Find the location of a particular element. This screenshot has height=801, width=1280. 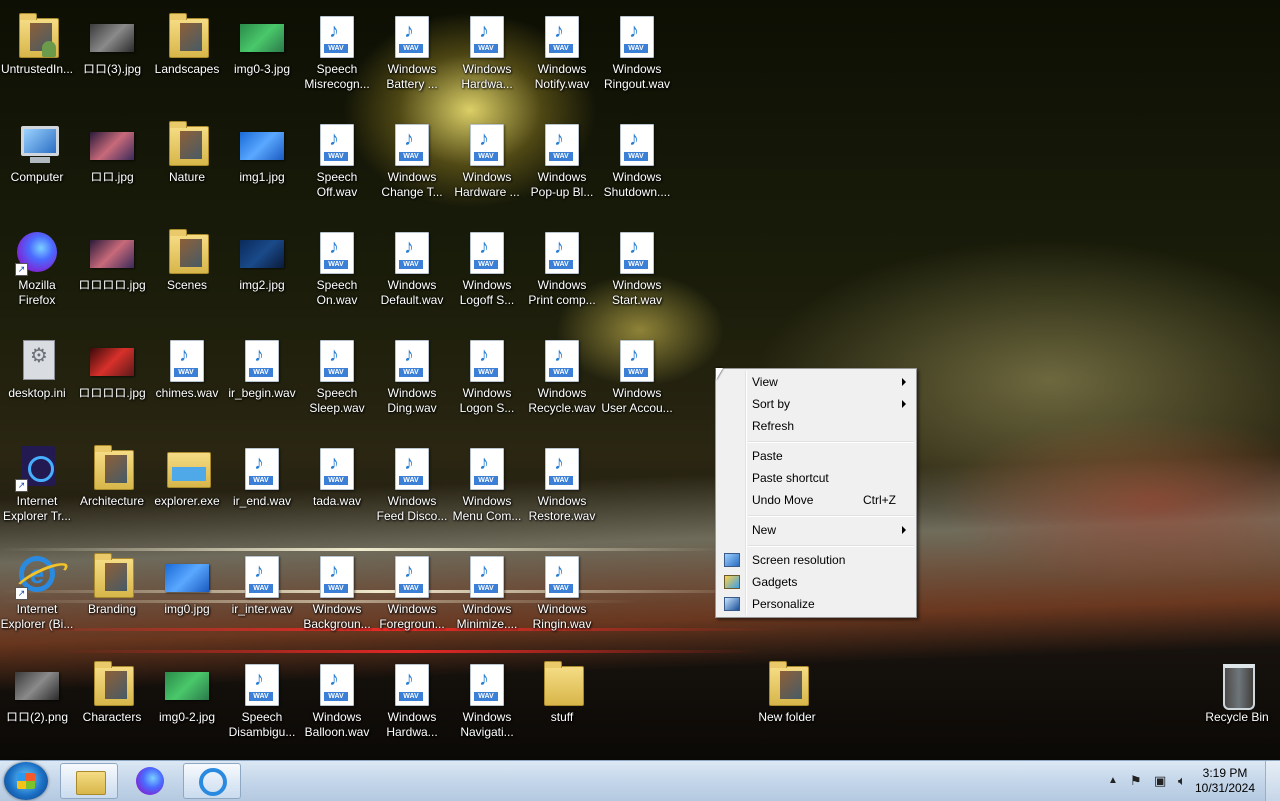

desktop-icon: desktop.ini is located at coordinates (37, 365).